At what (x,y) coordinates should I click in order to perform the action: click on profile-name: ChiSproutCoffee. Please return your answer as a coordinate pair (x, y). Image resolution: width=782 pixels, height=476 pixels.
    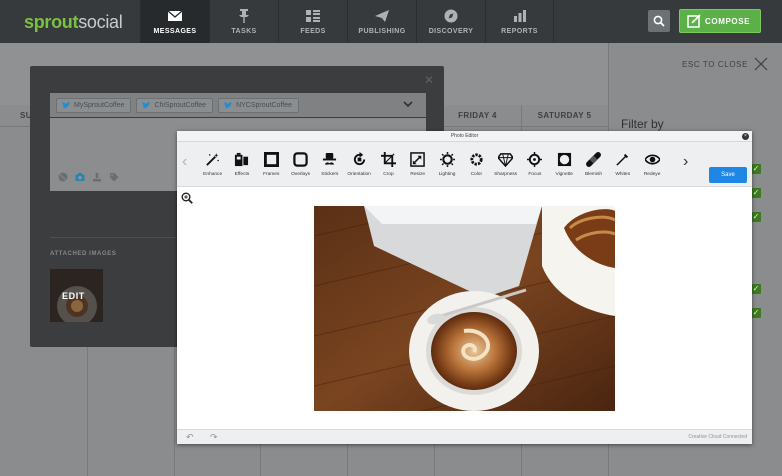
    Looking at the image, I should click on (180, 105).